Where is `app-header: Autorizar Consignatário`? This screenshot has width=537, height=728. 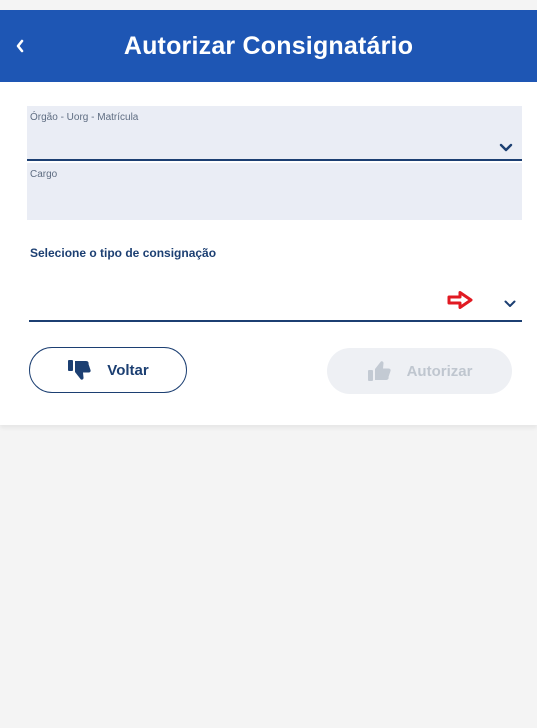 app-header: Autorizar Consignatário is located at coordinates (268, 46).